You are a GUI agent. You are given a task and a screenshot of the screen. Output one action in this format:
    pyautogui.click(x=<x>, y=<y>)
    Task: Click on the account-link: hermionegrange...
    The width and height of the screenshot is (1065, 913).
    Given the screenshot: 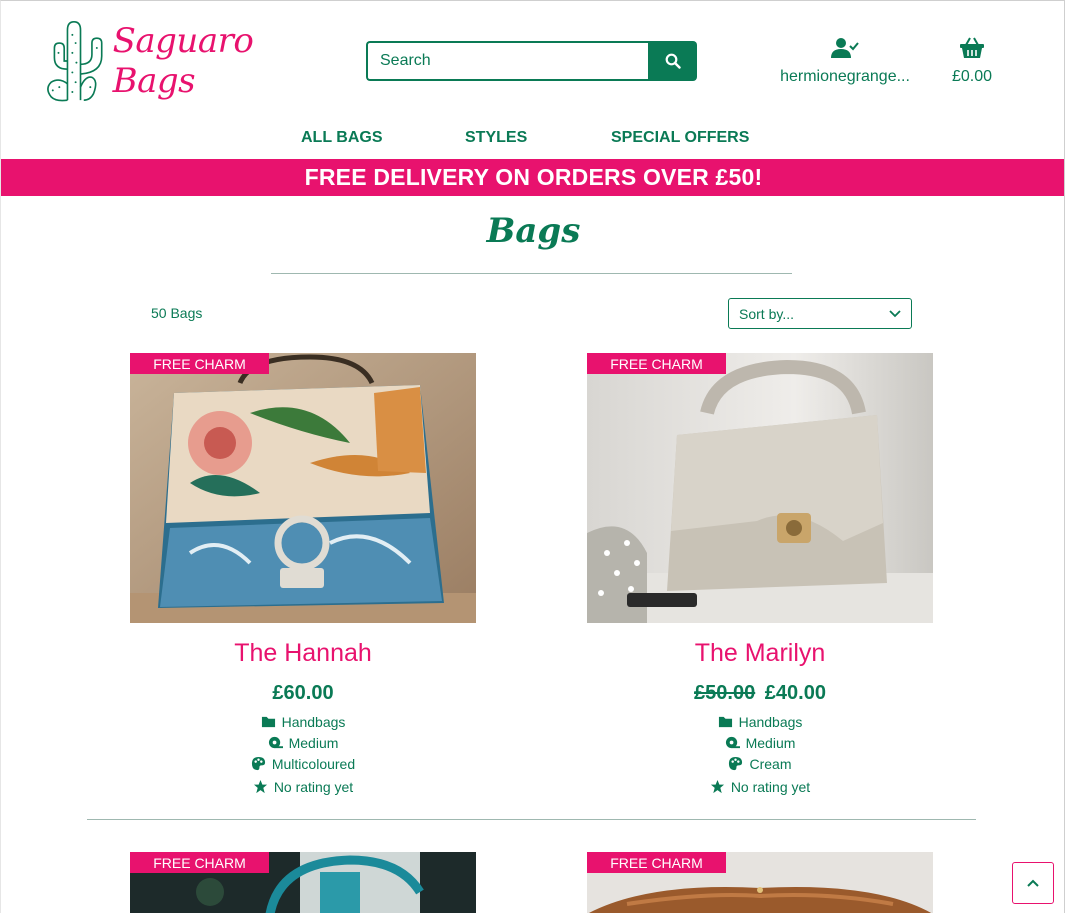 What is the action you would take?
    pyautogui.click(x=845, y=61)
    